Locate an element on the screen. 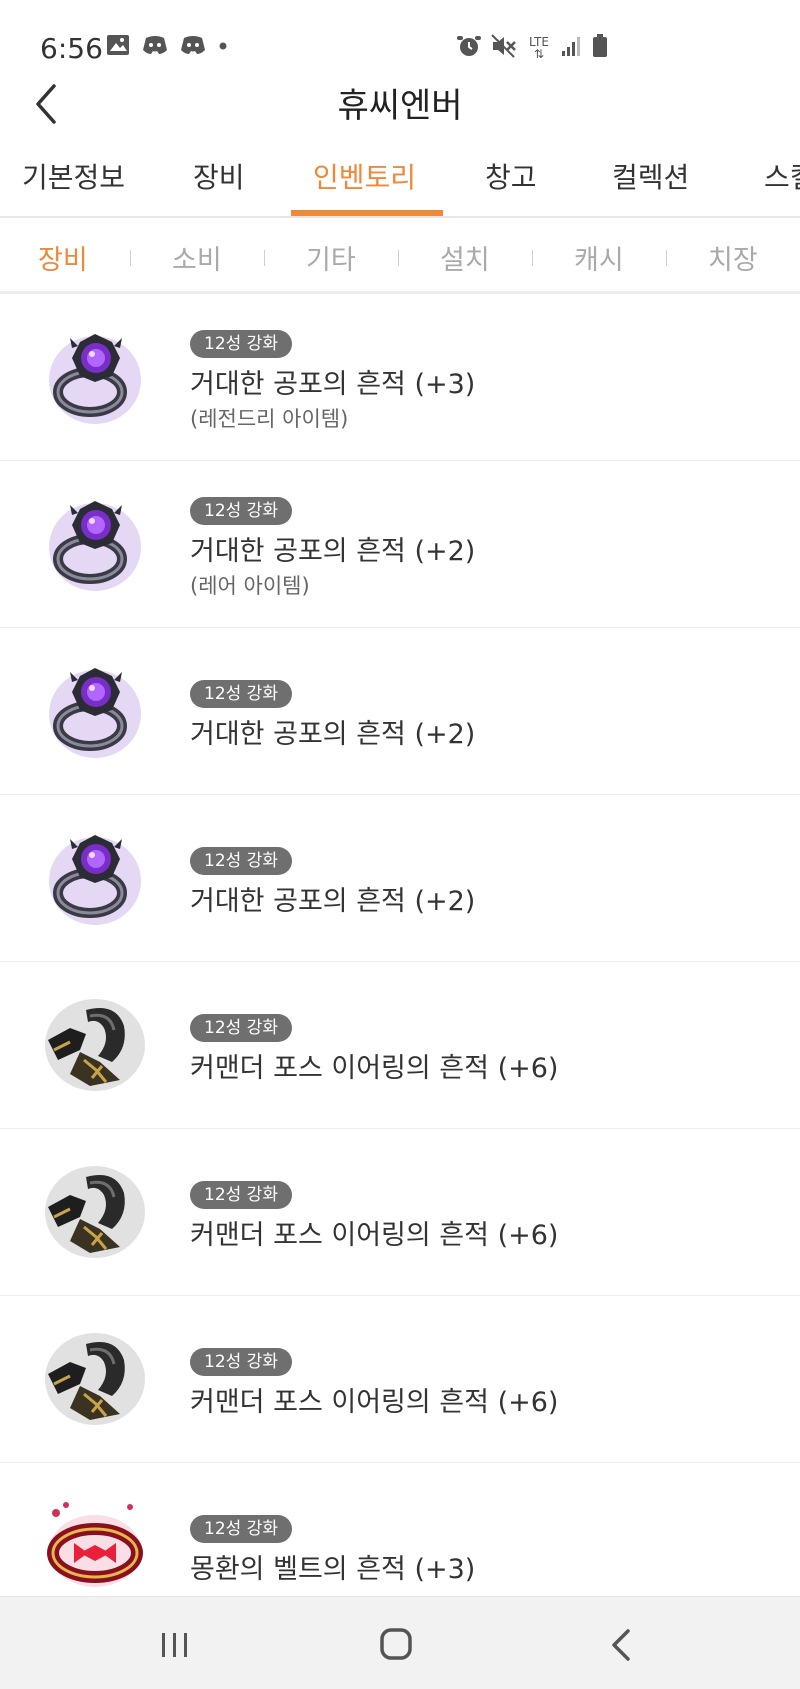 Image resolution: width=800 pixels, height=1689 pixels. item-text: 12성 강화 거대한 공포의 흔적 (+3) (레전드리 아이템) is located at coordinates (332, 381).